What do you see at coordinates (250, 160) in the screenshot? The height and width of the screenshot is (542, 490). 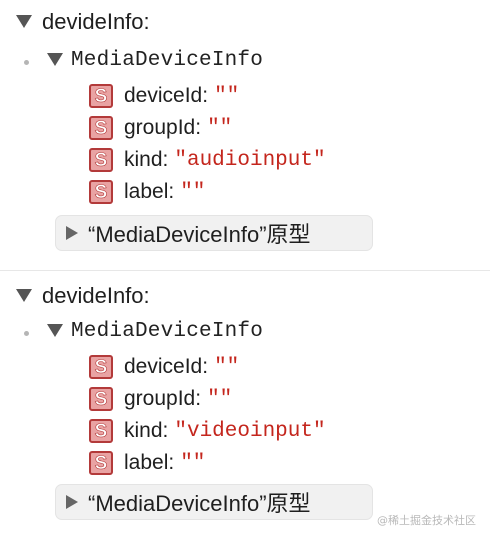 I see `property-value: "audioinput"` at bounding box center [250, 160].